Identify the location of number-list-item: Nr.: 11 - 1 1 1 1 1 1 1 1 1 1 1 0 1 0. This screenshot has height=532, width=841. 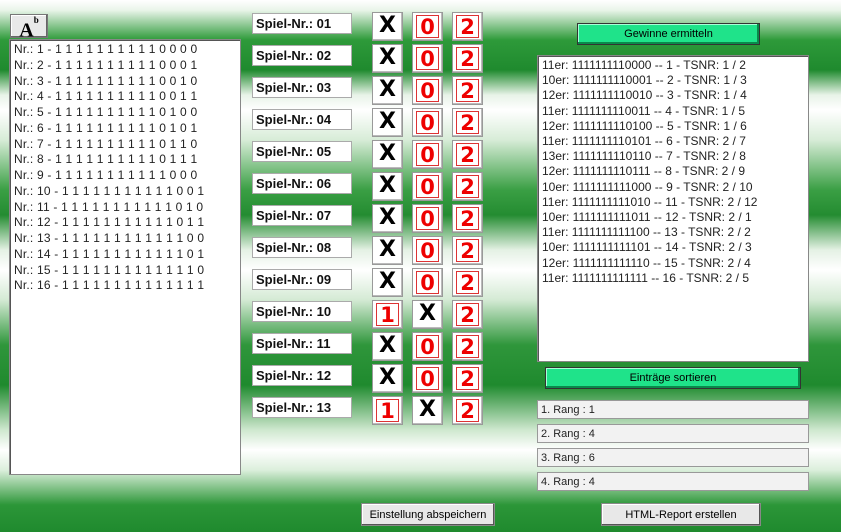
(125, 208).